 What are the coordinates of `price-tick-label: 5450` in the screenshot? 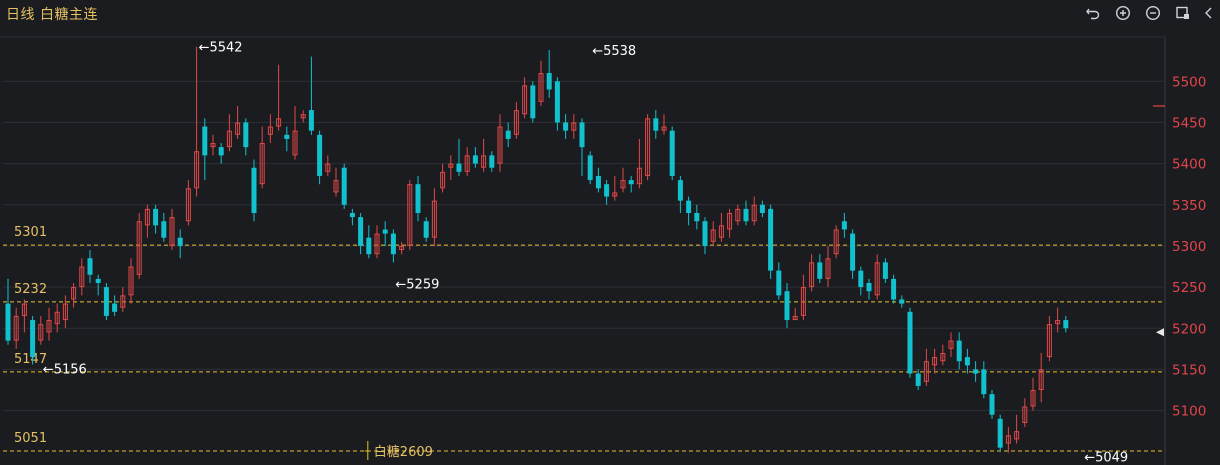 It's located at (1189, 123).